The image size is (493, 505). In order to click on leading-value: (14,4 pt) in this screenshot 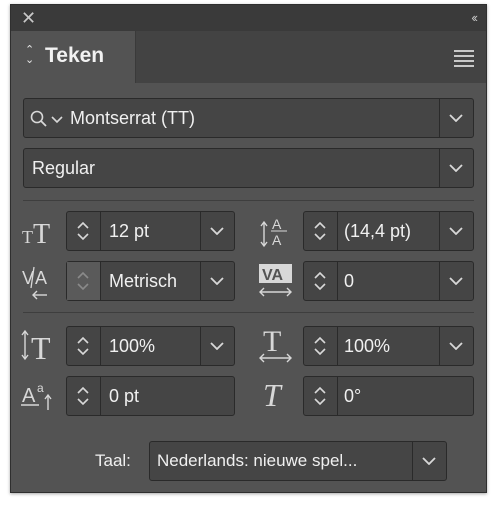, I will do `click(378, 231)`.